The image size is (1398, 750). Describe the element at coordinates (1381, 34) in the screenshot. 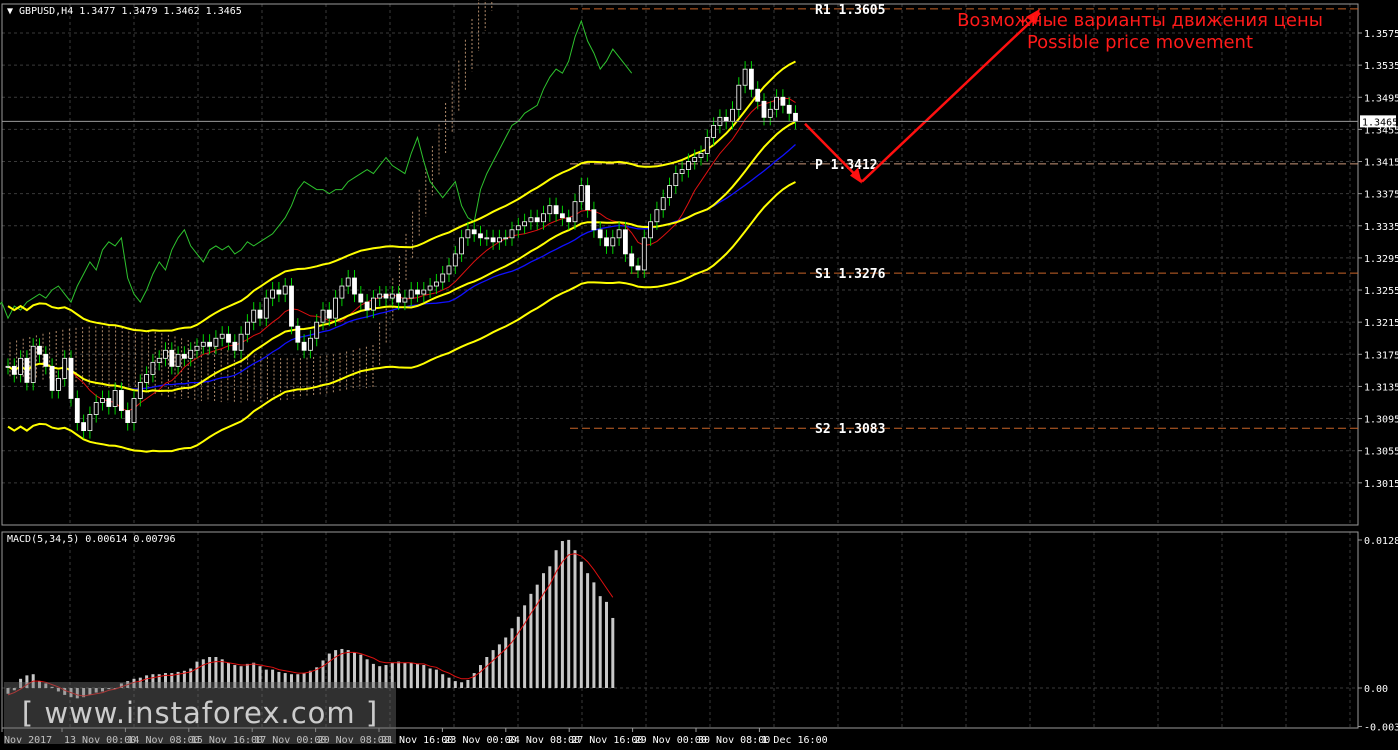

I see `y-tick-label: 1.3575` at that location.